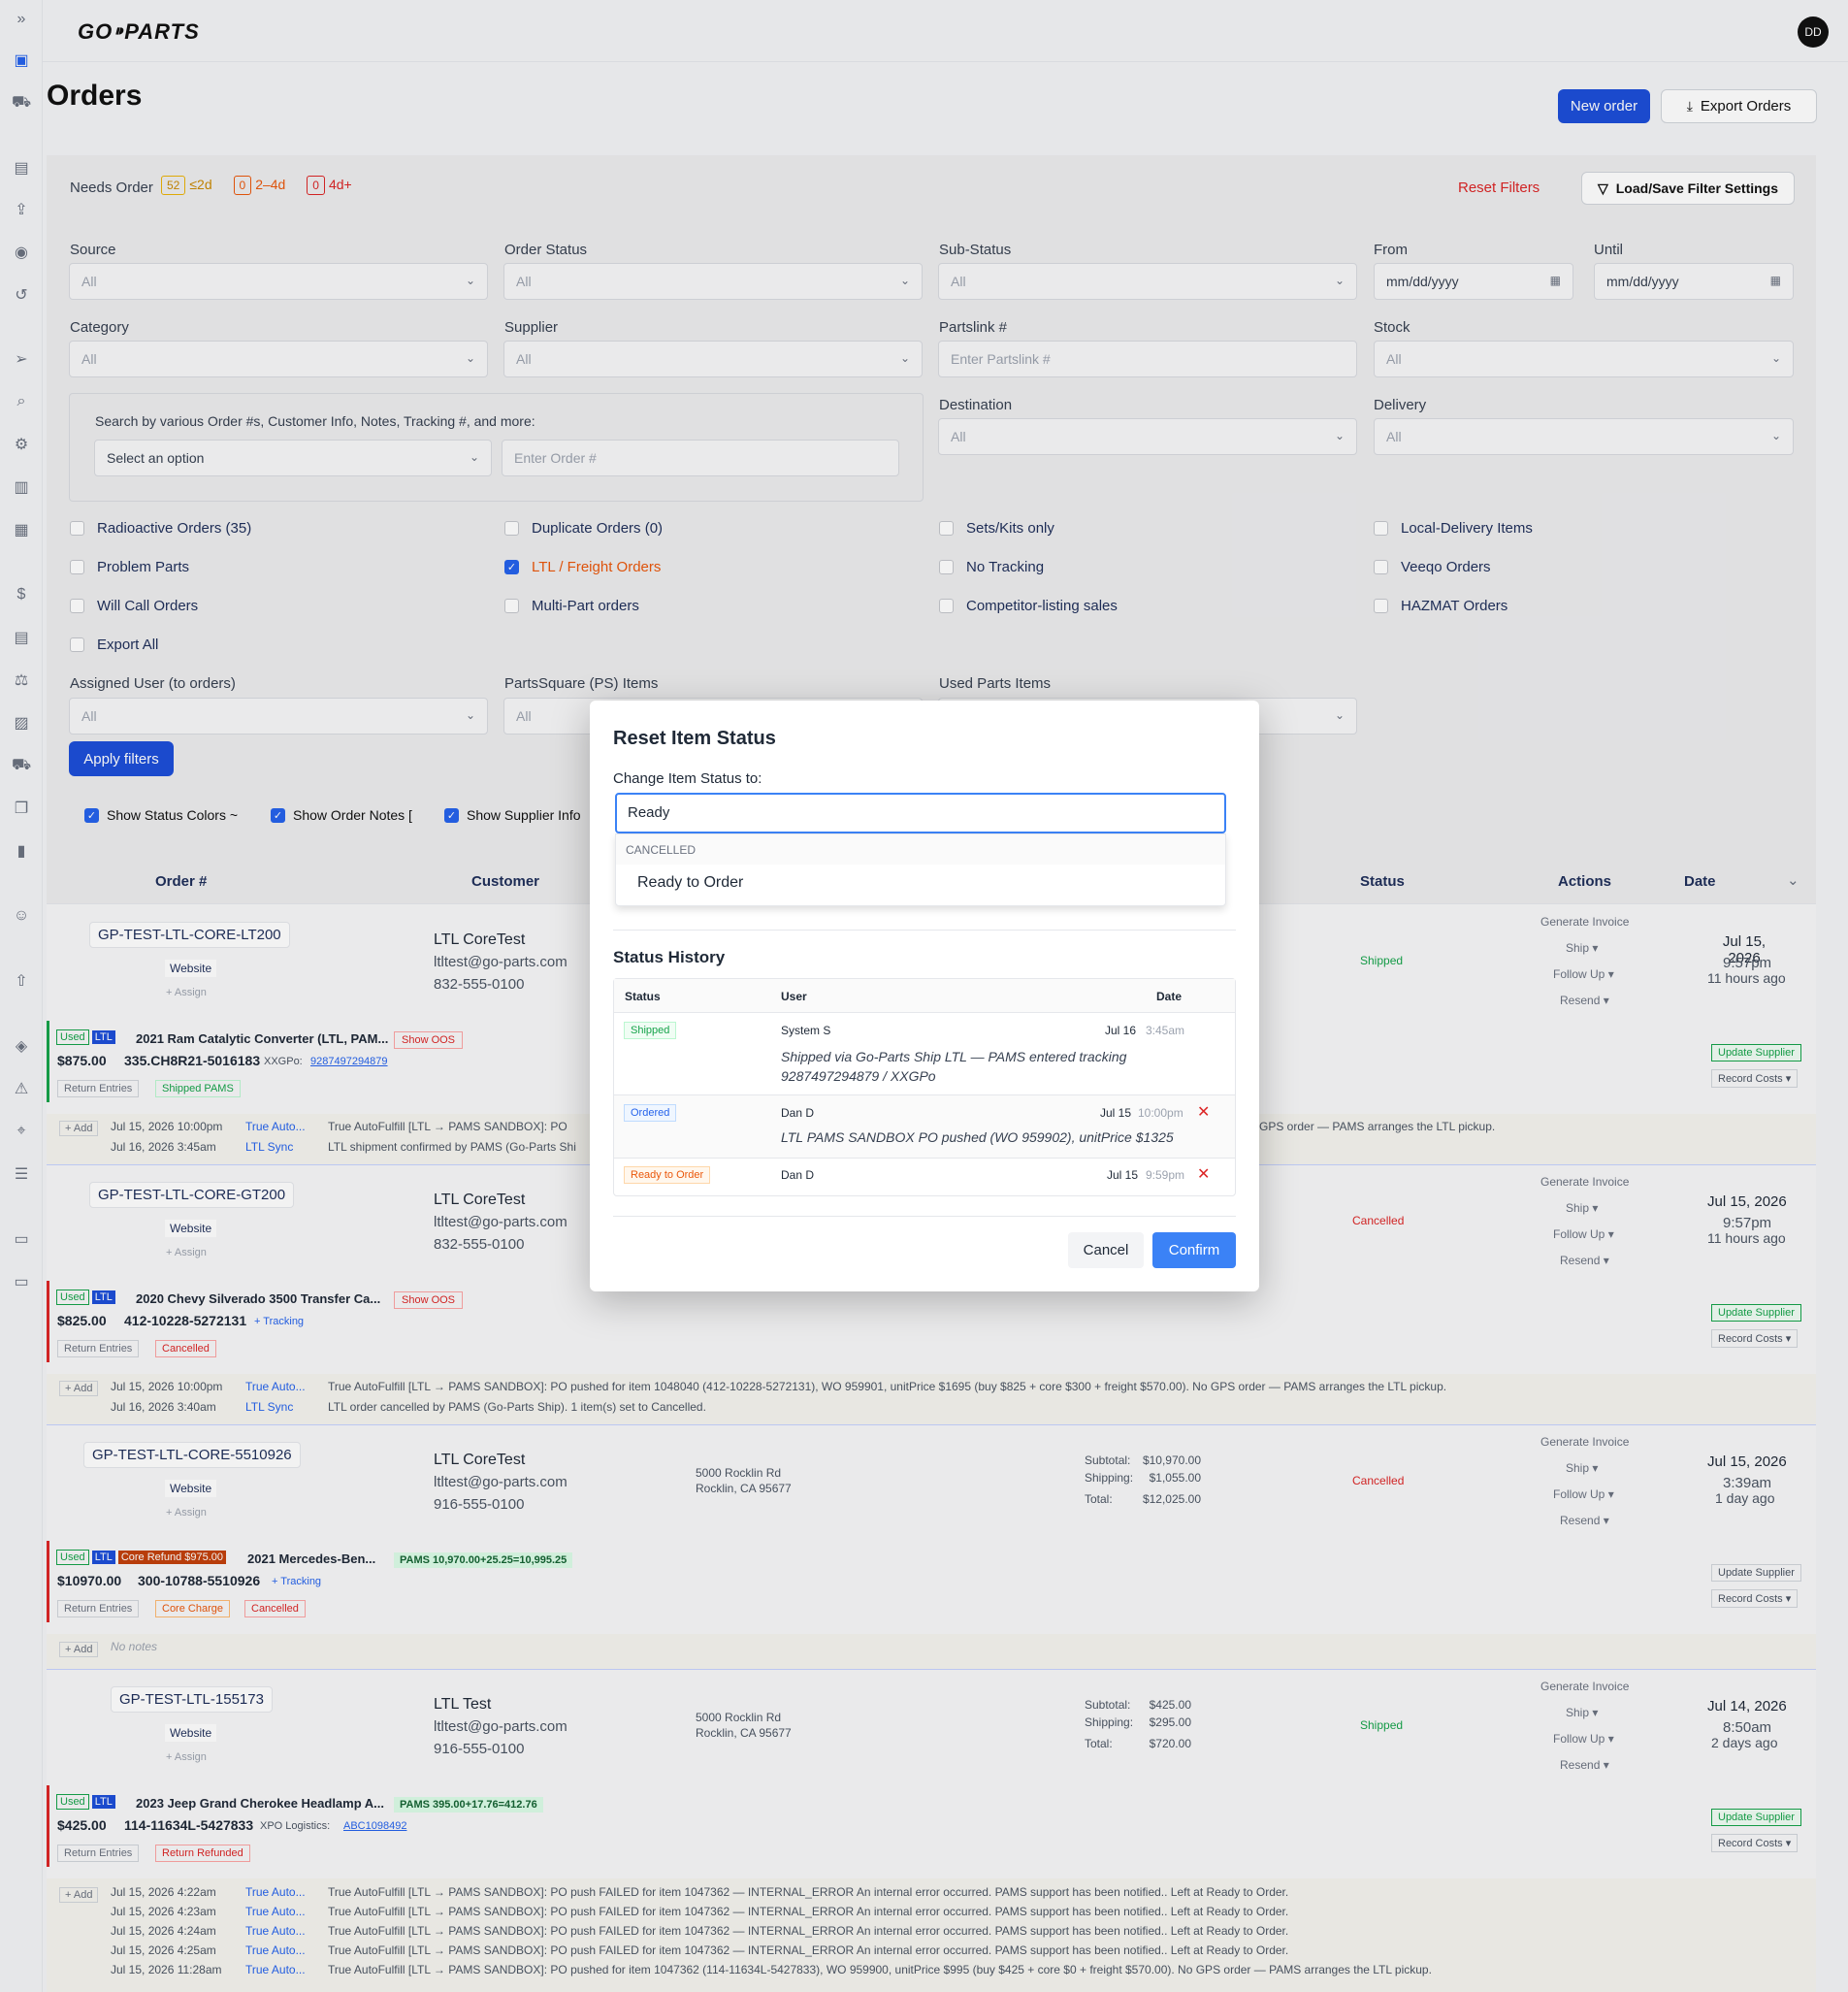 This screenshot has height=1992, width=1848. I want to click on history-status-badge: Ordered, so click(651, 1113).